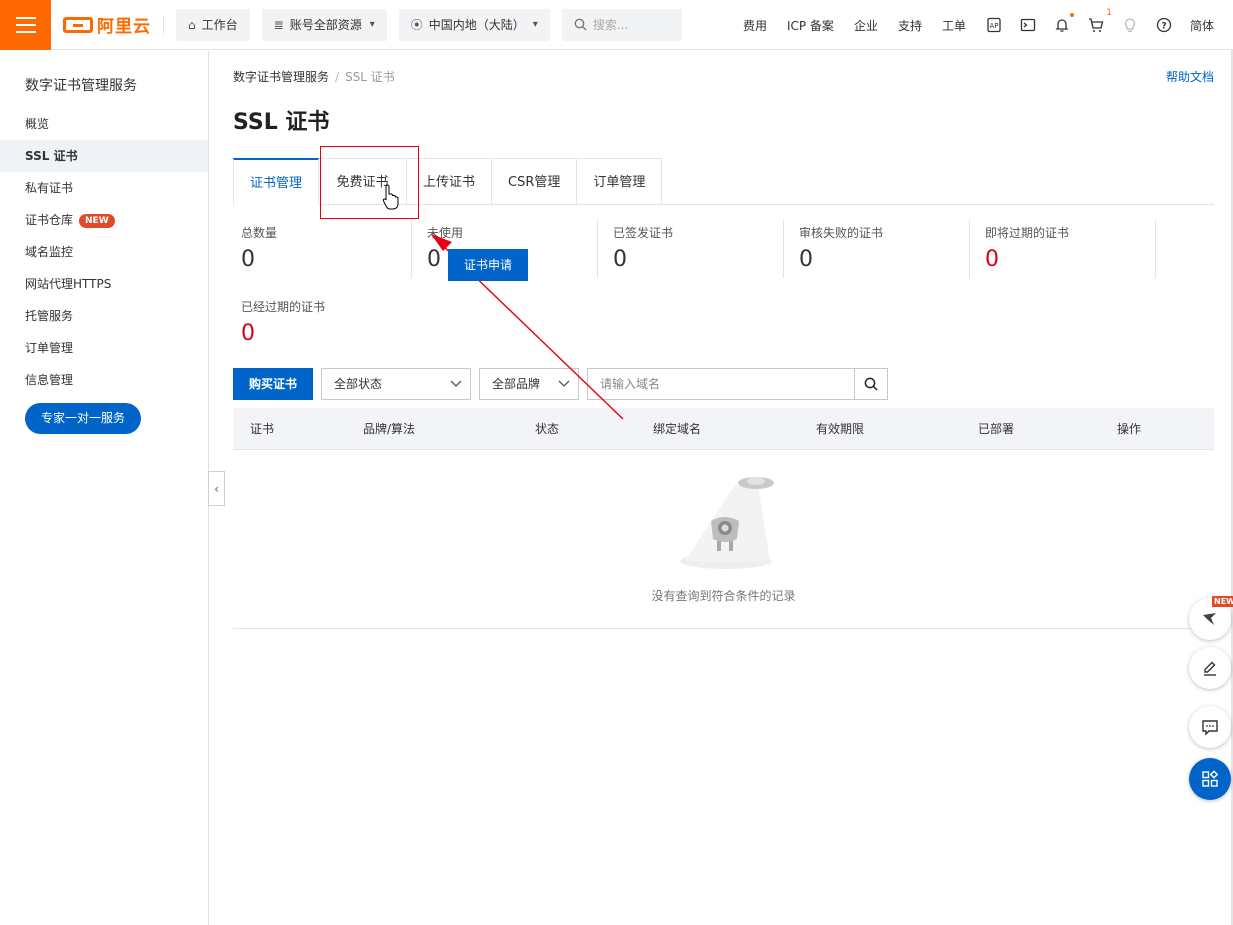 This screenshot has height=925, width=1233. What do you see at coordinates (396, 384) in the screenshot?
I see `status-select: 全部状态` at bounding box center [396, 384].